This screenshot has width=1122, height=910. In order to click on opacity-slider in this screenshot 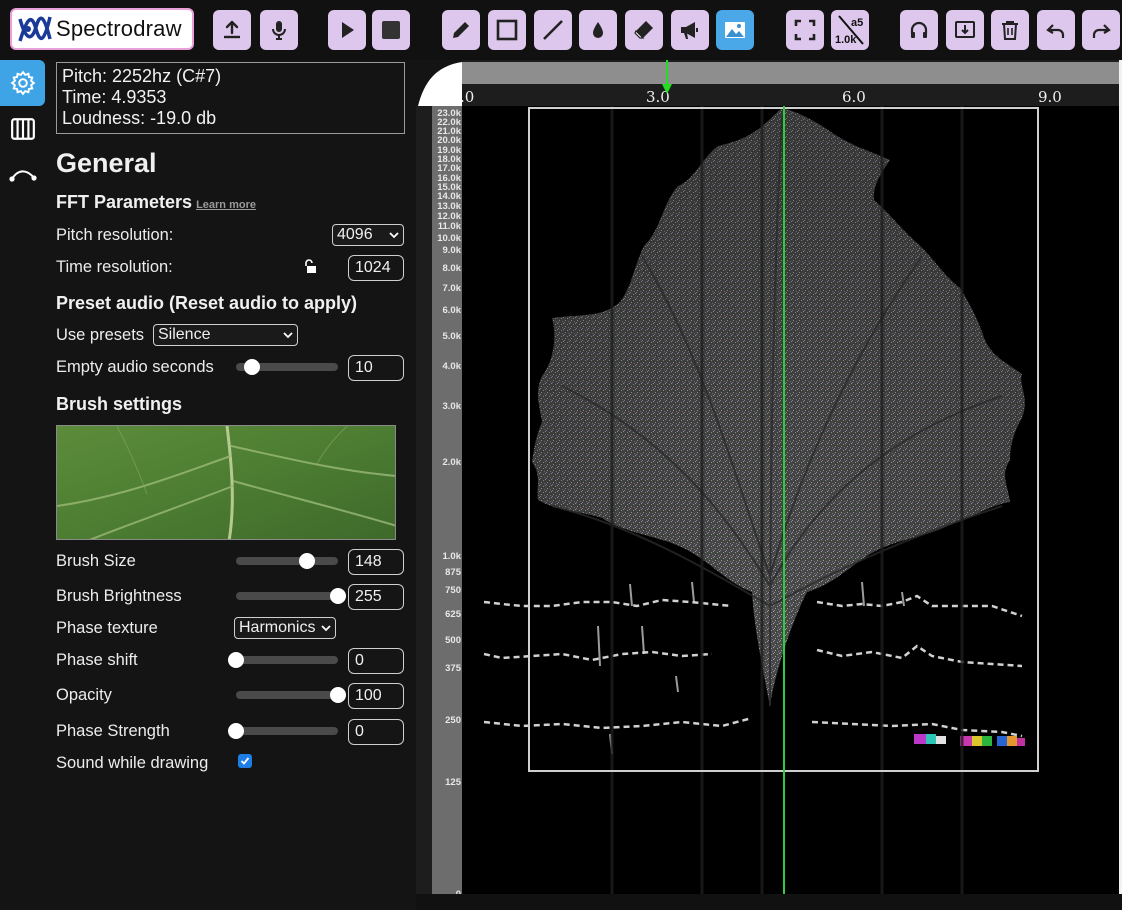, I will do `click(291, 695)`.